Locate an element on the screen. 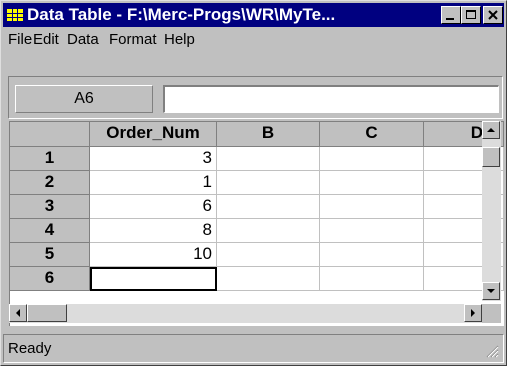  vertical-scrollbar is located at coordinates (491, 211).